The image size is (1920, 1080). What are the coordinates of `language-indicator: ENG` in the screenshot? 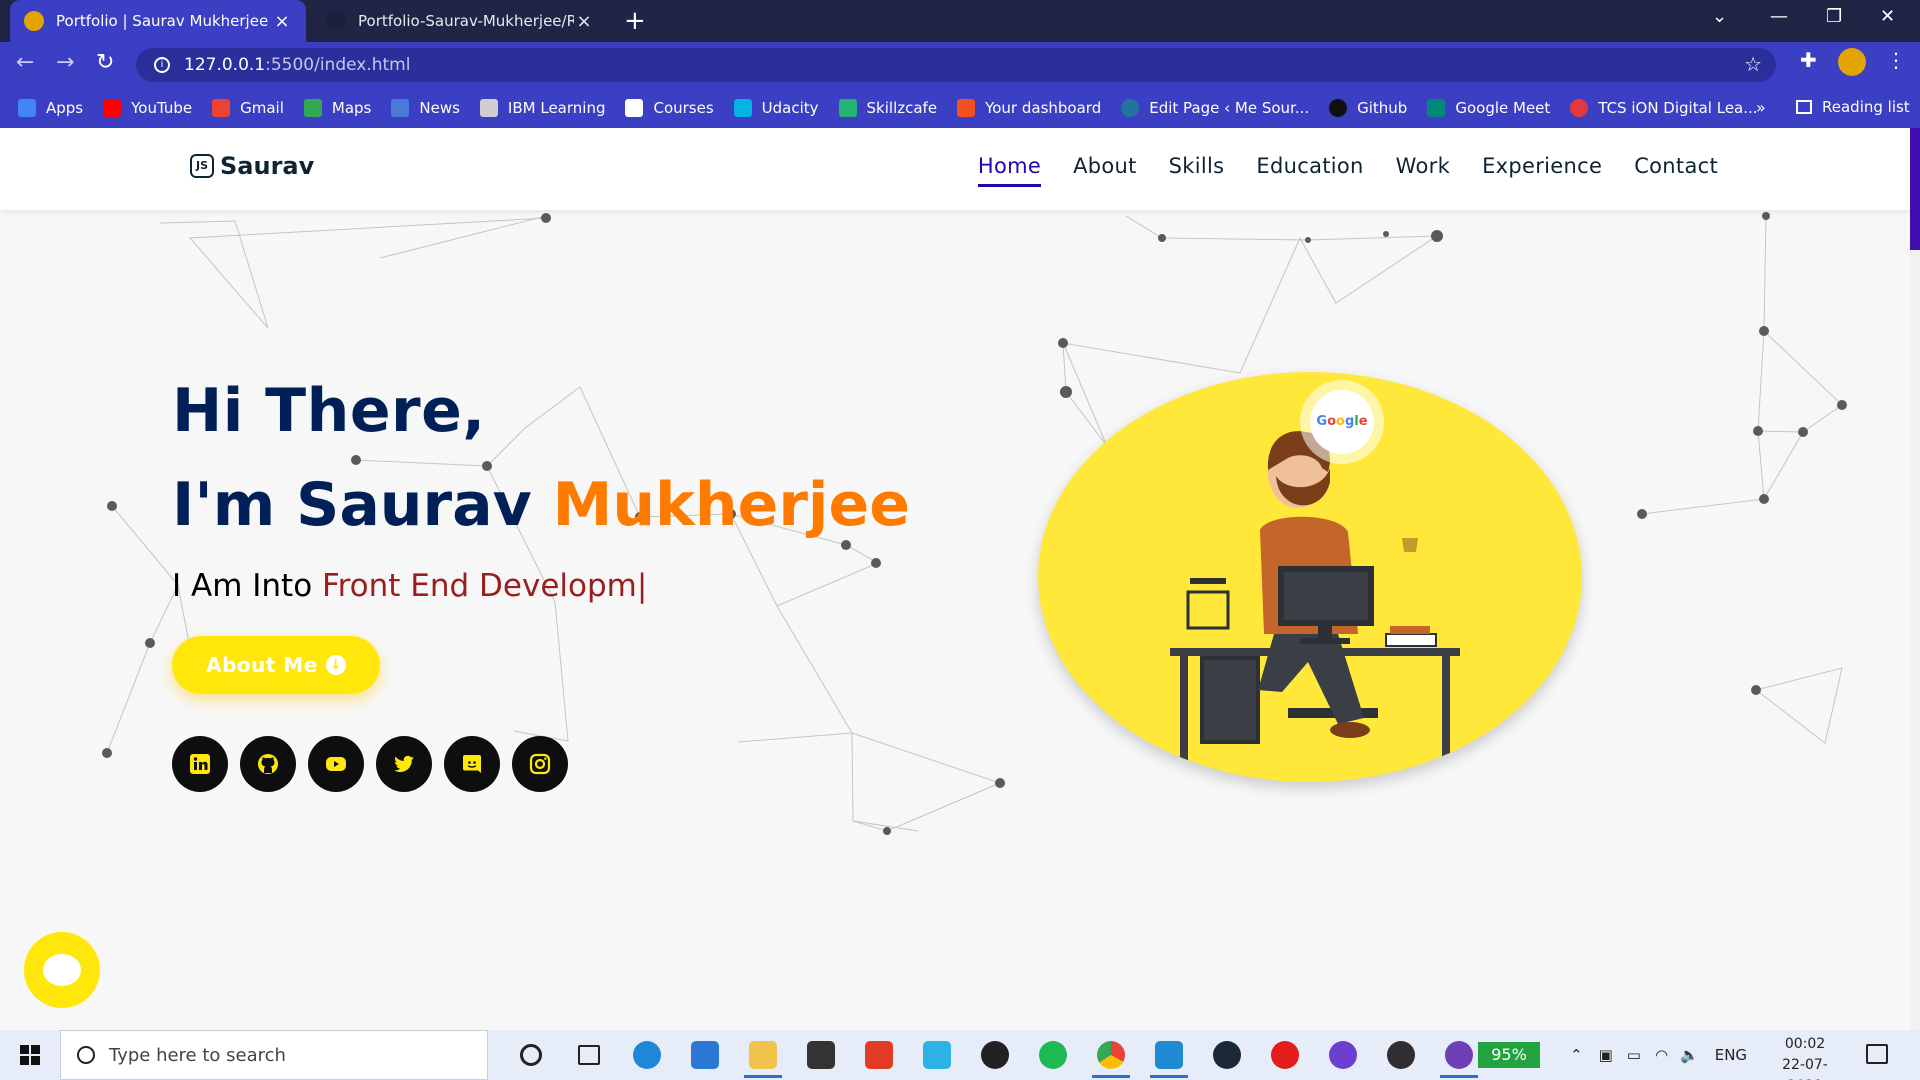 It's located at (1731, 1055).